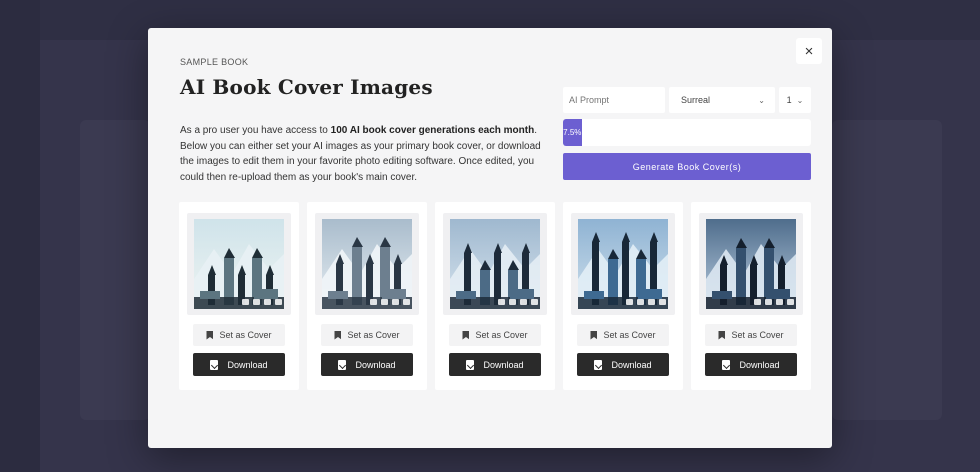 The height and width of the screenshot is (472, 980). I want to click on book-label: SAMPLE BOOK, so click(214, 62).